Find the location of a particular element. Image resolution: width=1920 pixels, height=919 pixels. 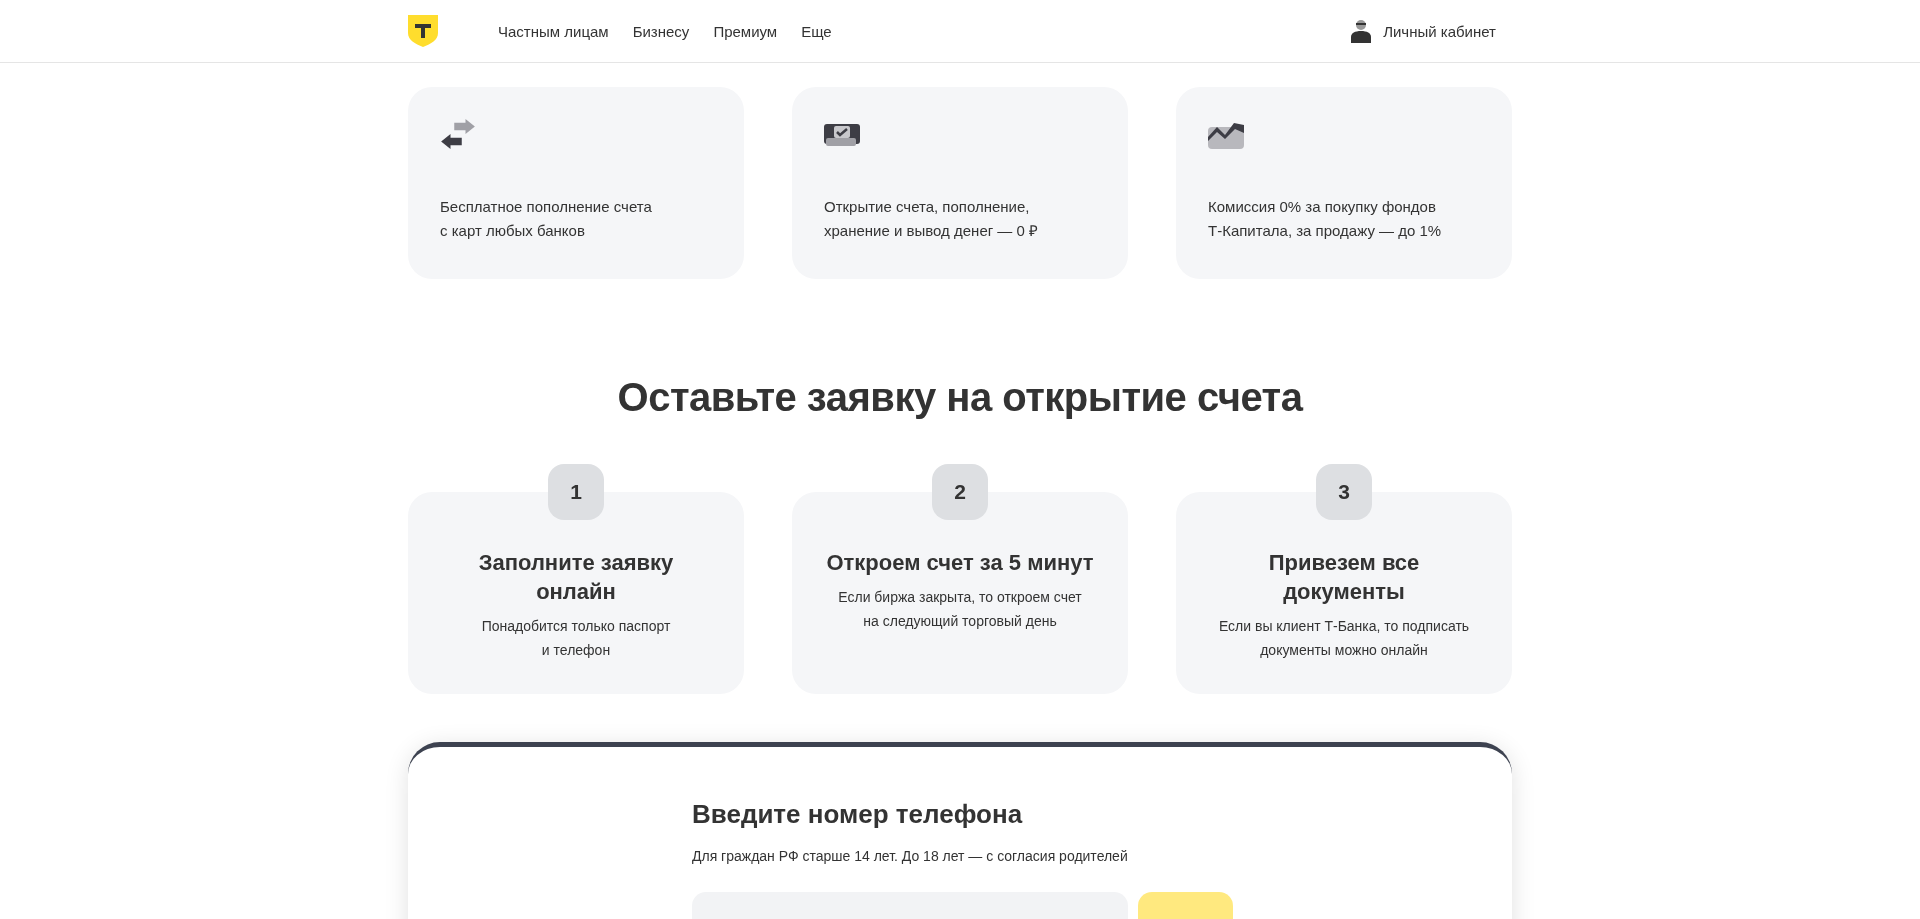

account-link: Личный кабинет is located at coordinates (1423, 31).